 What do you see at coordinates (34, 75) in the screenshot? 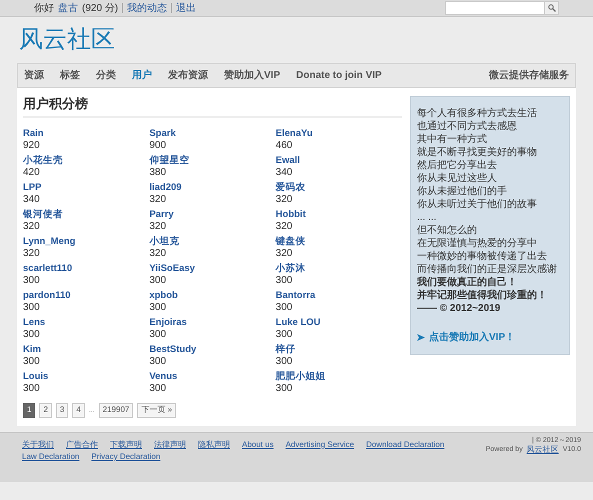
I see `nav-tab: 资源` at bounding box center [34, 75].